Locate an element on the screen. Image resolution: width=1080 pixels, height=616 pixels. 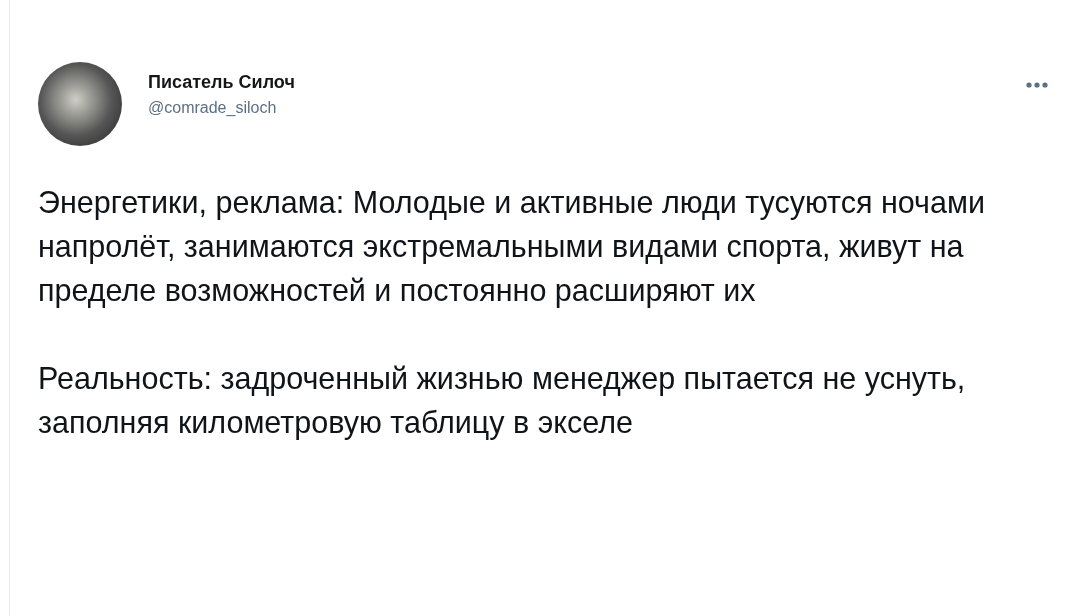
author-name: Писатель Силоч is located at coordinates (221, 82).